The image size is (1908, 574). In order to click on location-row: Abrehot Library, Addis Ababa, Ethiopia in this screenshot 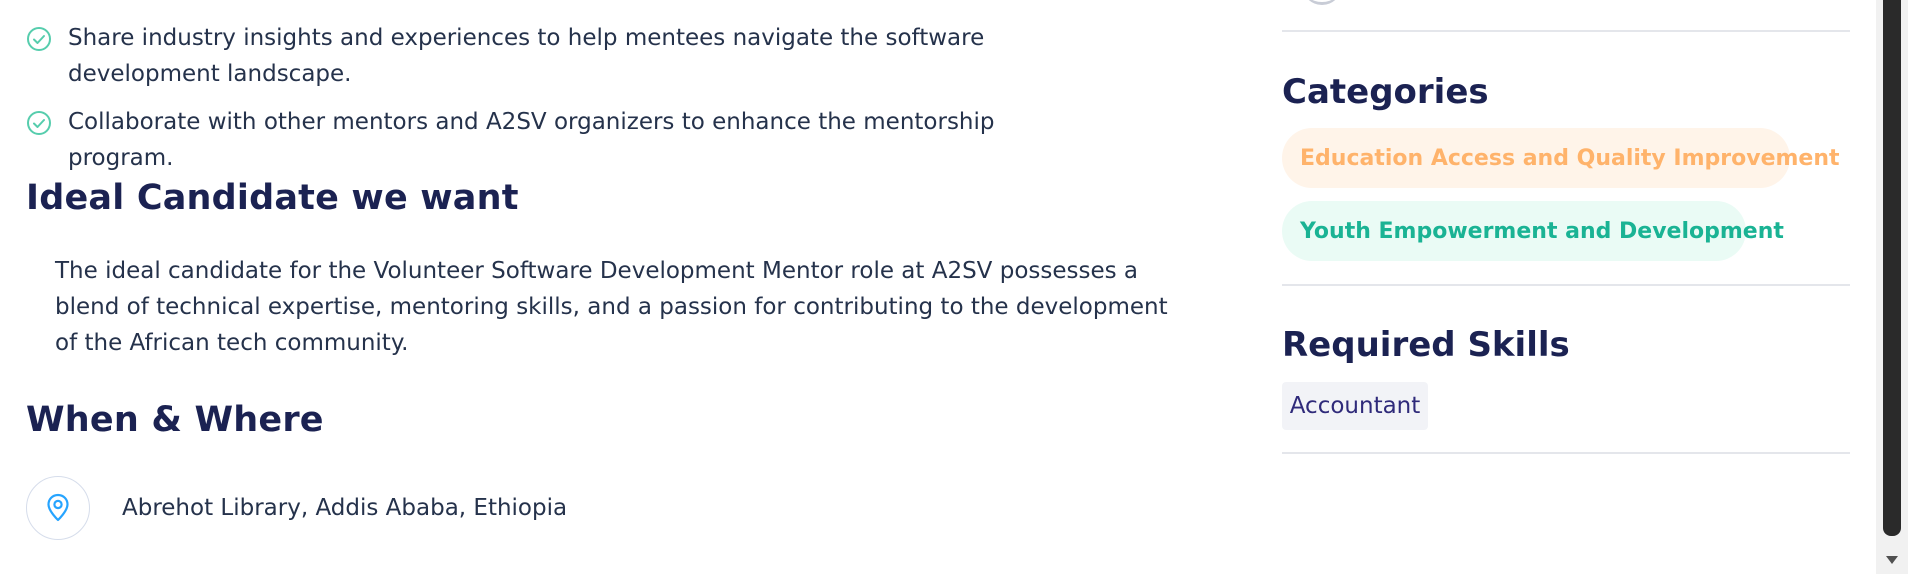, I will do `click(296, 508)`.